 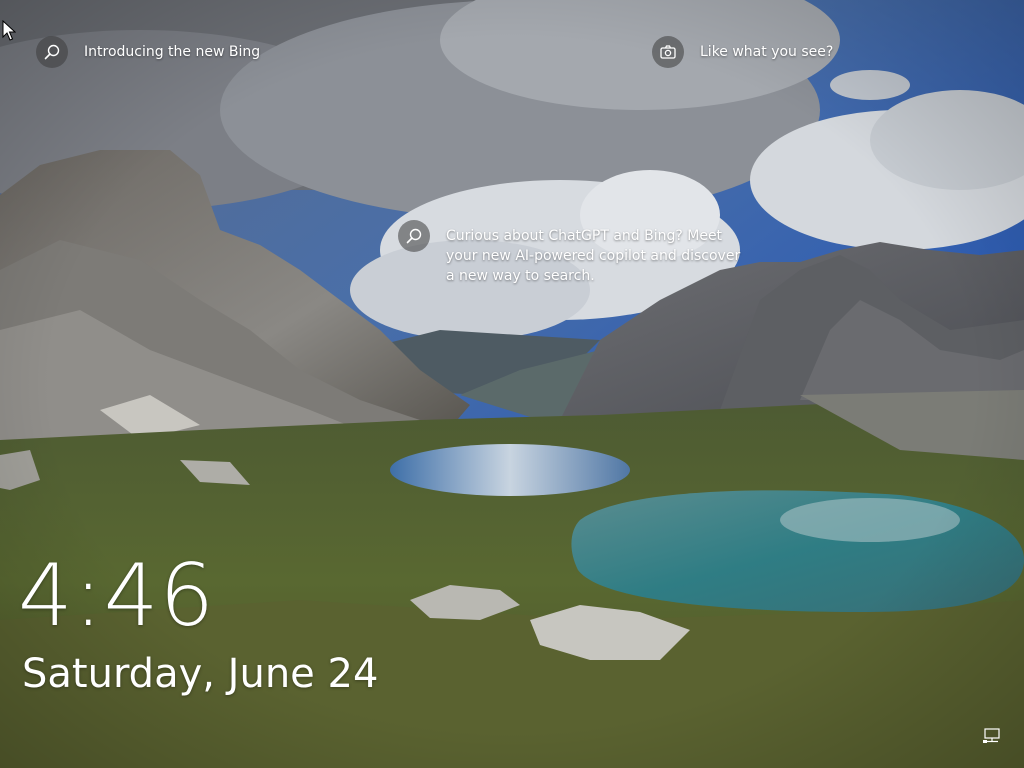 I want to click on bing-hotspot: Introducing the new Bing, so click(x=148, y=52).